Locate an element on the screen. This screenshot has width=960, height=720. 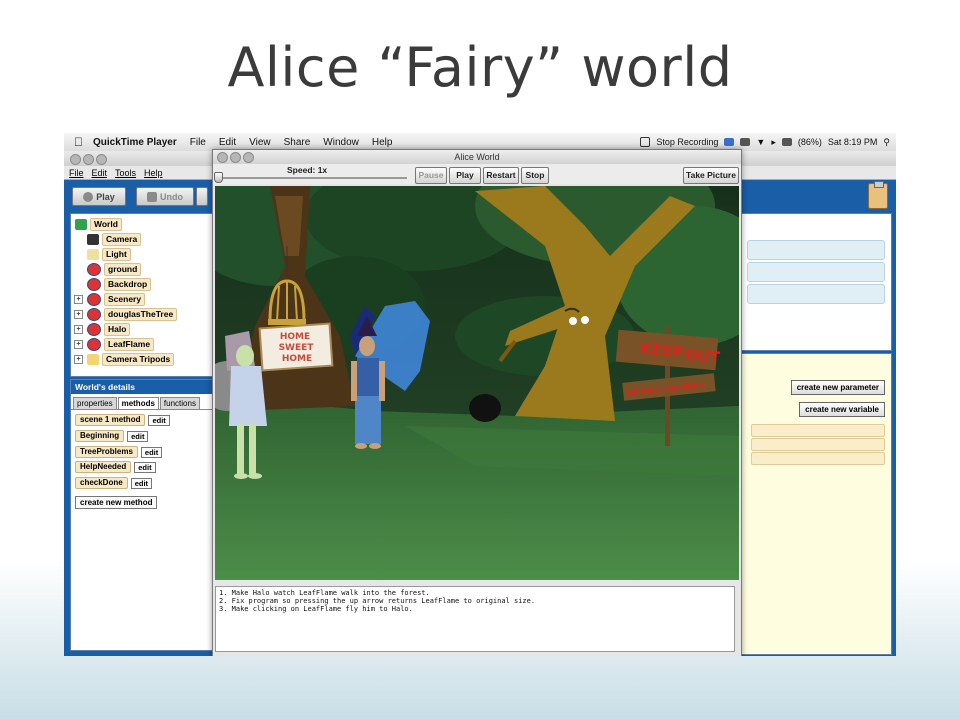
volume-icon: ▸ is located at coordinates (773, 142).